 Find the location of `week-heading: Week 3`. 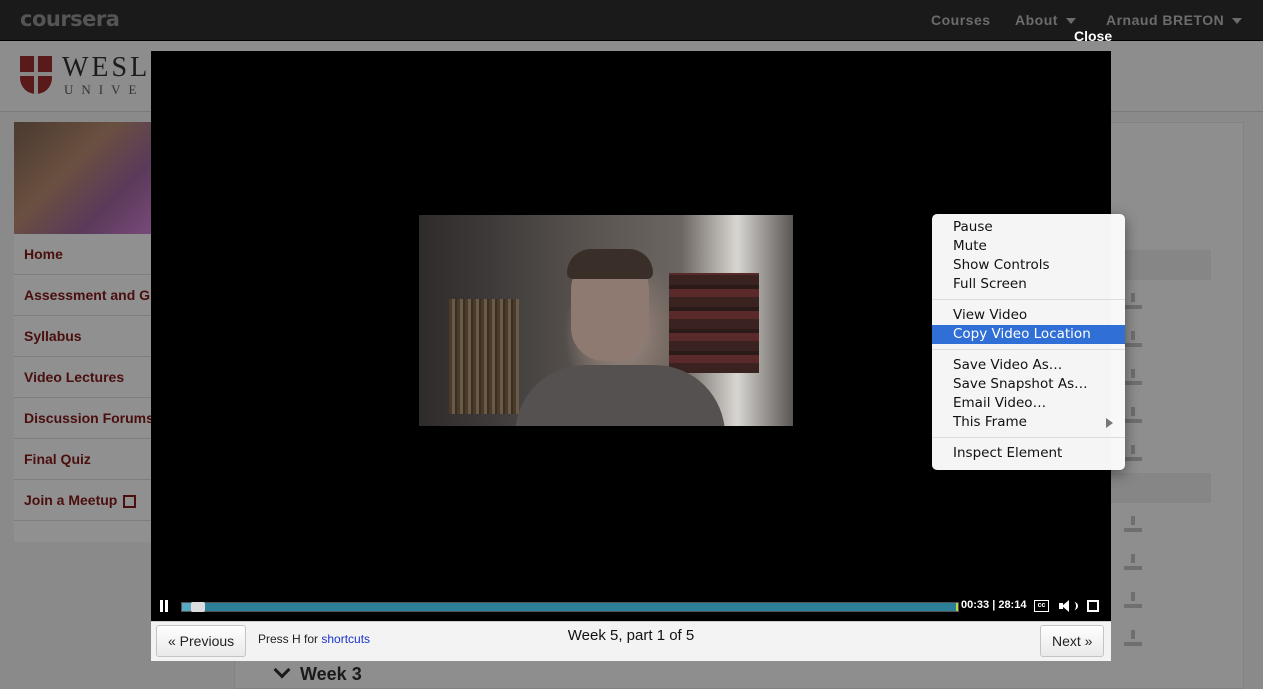

week-heading: Week 3 is located at coordinates (316, 673).